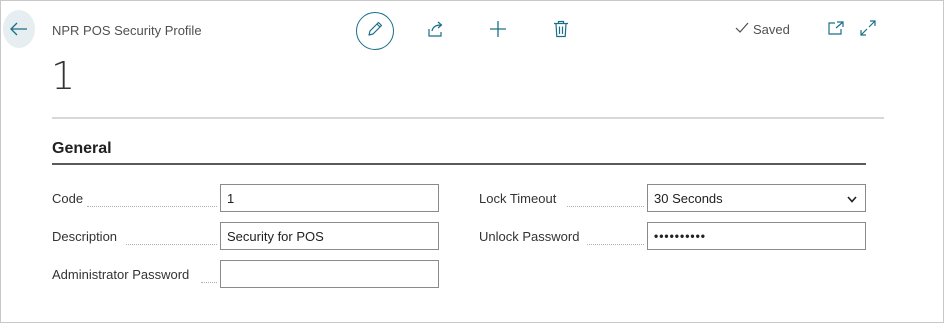  What do you see at coordinates (275, 236) in the screenshot?
I see `description-value: Security for POS` at bounding box center [275, 236].